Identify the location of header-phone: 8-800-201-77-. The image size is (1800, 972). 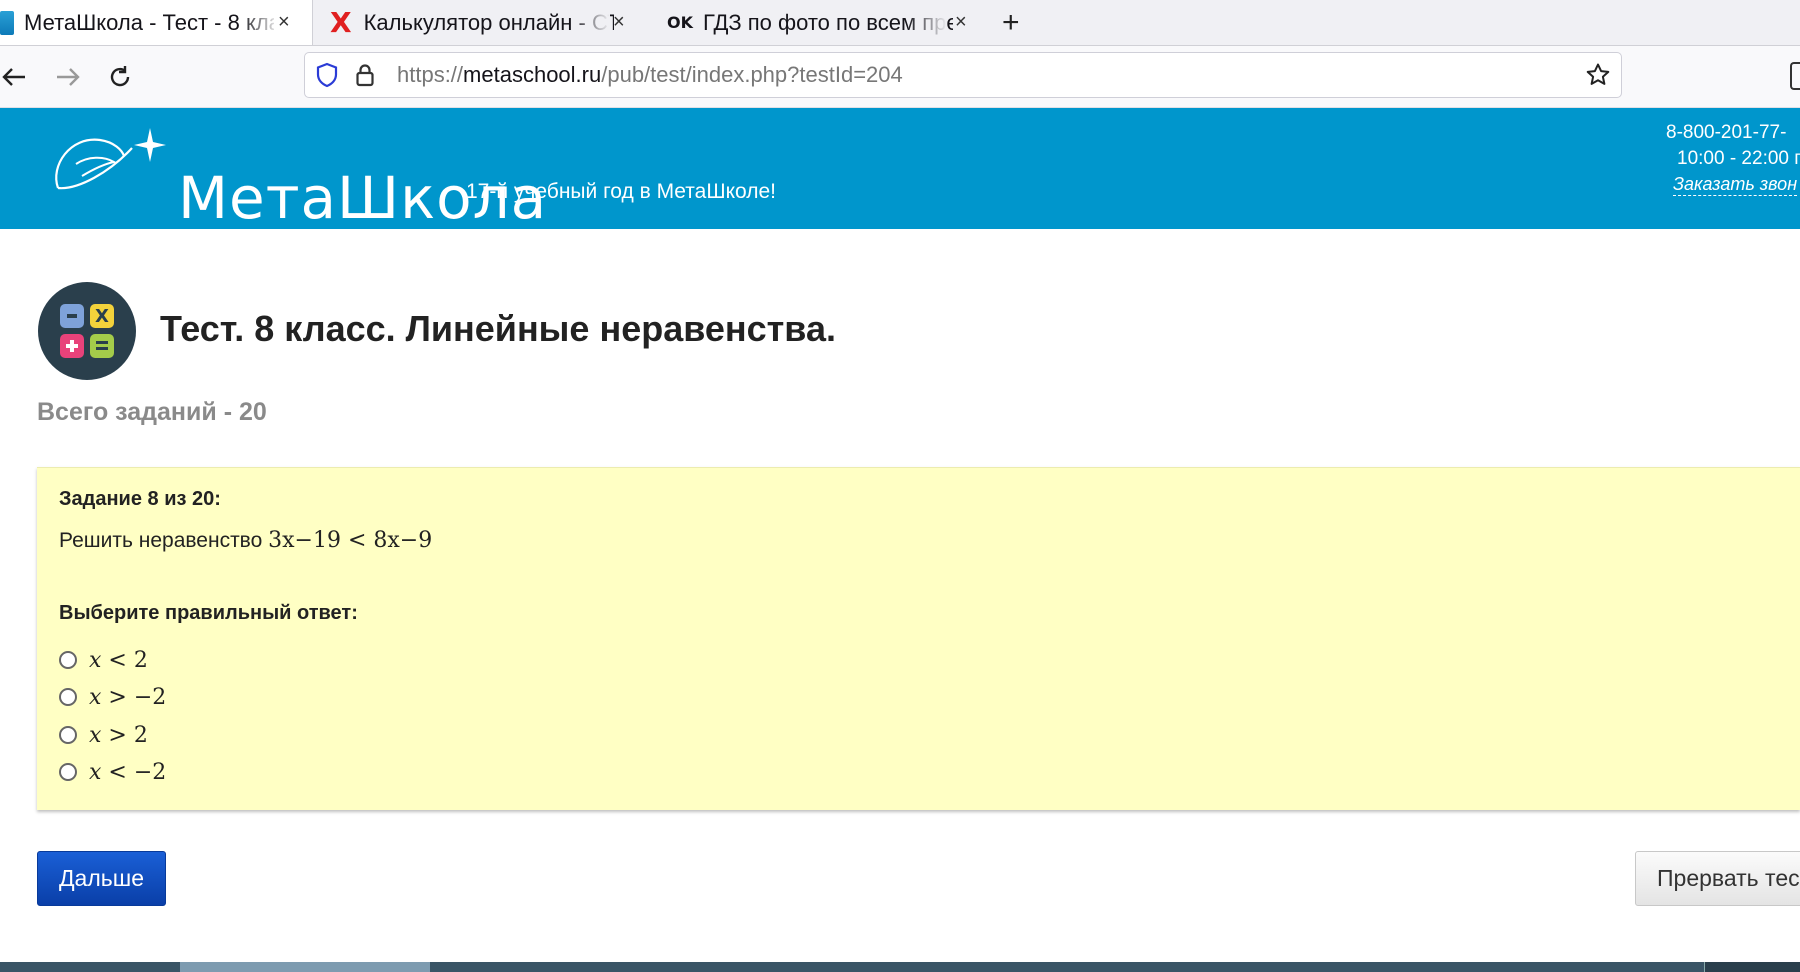
(1726, 133).